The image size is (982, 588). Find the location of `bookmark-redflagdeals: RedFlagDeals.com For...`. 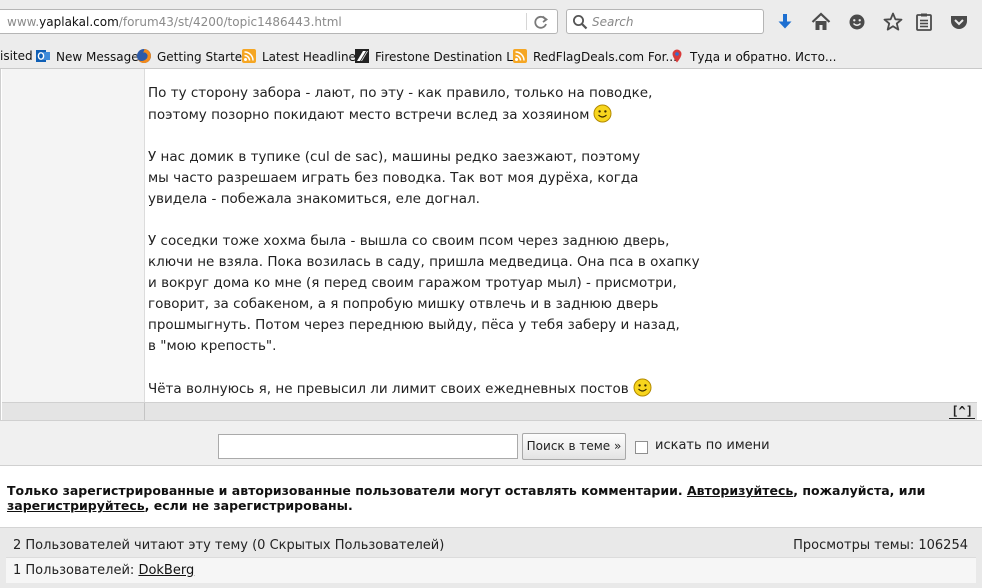

bookmark-redflagdeals: RedFlagDeals.com For... is located at coordinates (594, 57).